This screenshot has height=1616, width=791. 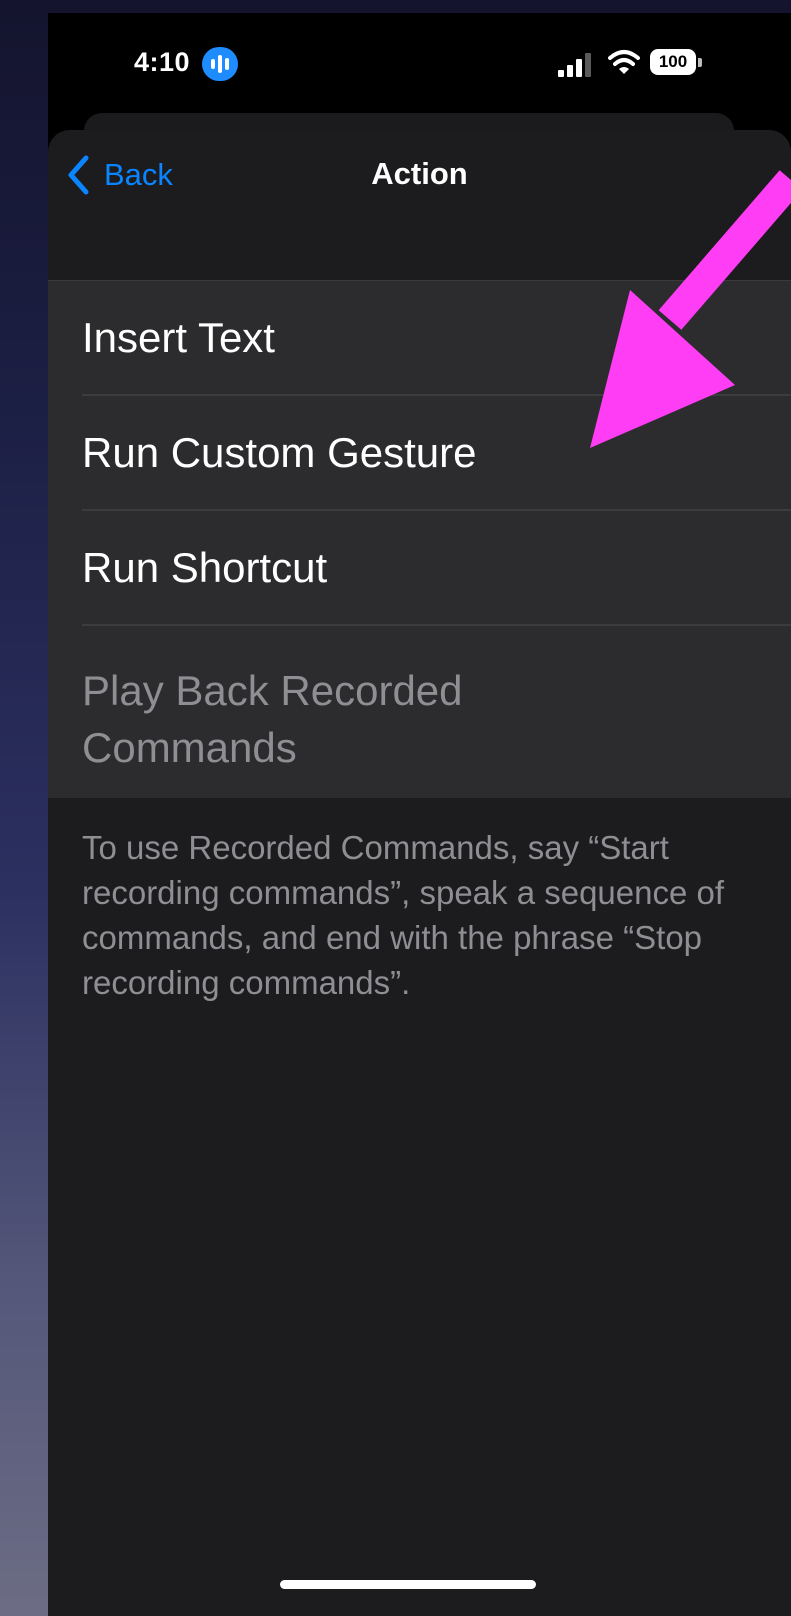 I want to click on option-label: Run Custom Gesture, so click(x=279, y=452).